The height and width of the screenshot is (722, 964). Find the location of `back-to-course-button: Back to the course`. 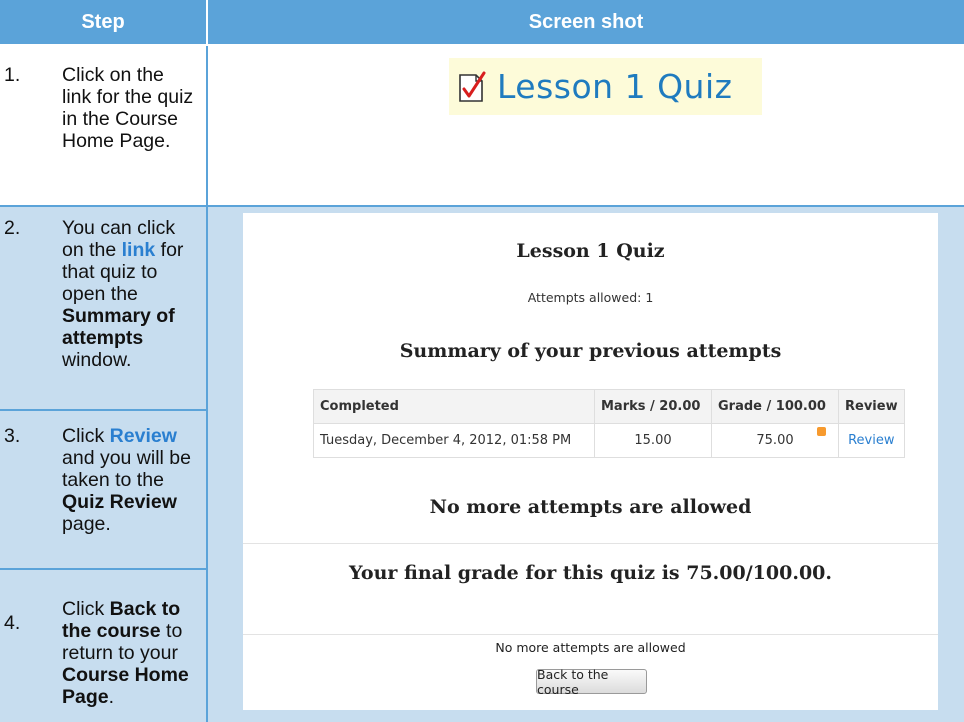

back-to-course-button: Back to the course is located at coordinates (591, 682).